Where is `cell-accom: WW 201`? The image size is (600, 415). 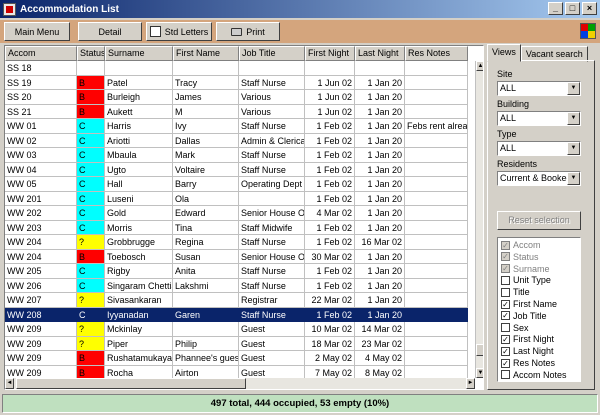
cell-accom: WW 201 is located at coordinates (41, 198).